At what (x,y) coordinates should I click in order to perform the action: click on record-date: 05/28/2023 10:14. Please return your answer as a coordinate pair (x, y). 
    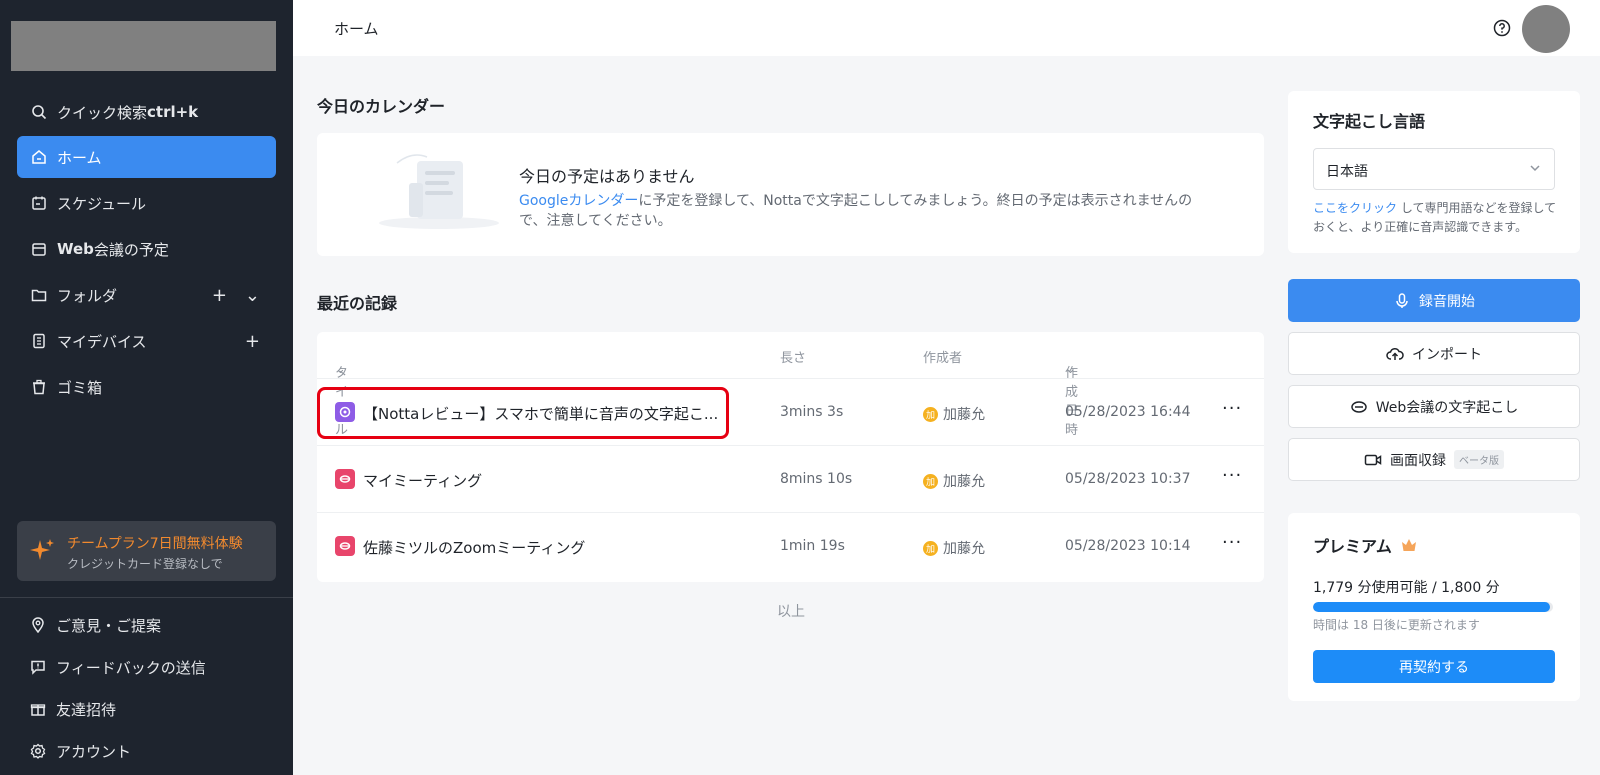
    Looking at the image, I should click on (1128, 546).